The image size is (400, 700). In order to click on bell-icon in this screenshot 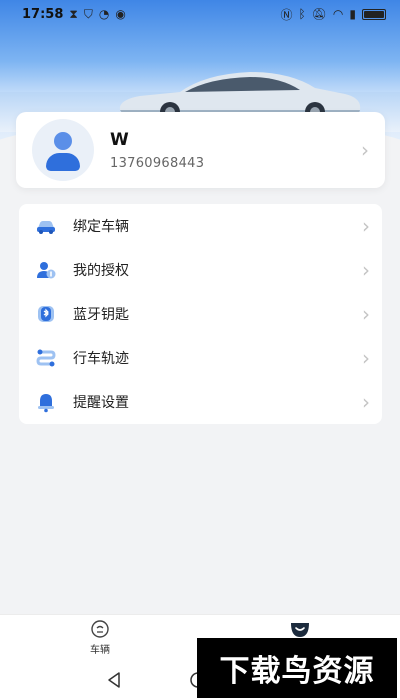, I will do `click(46, 403)`.